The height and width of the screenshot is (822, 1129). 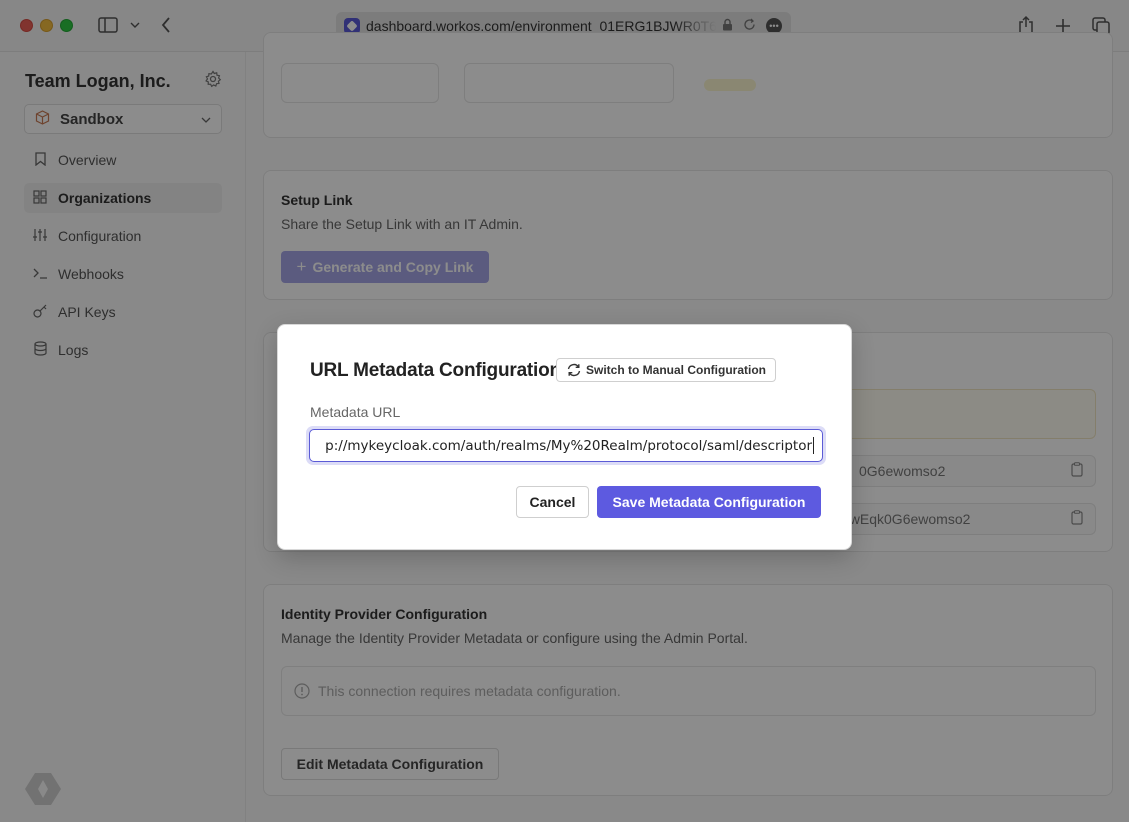 What do you see at coordinates (709, 502) in the screenshot?
I see `save-metadata-configuration-button: Save Metadata Configuration` at bounding box center [709, 502].